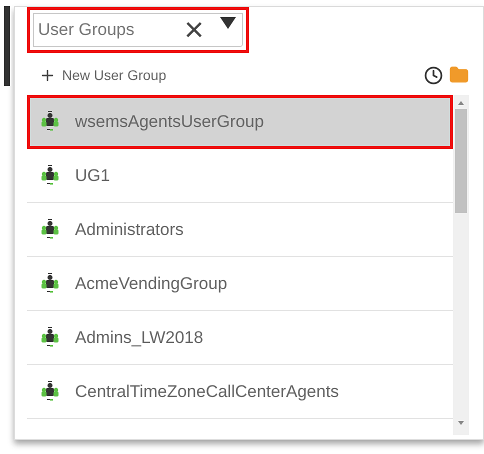  What do you see at coordinates (461, 423) in the screenshot?
I see `scroll-down-icon` at bounding box center [461, 423].